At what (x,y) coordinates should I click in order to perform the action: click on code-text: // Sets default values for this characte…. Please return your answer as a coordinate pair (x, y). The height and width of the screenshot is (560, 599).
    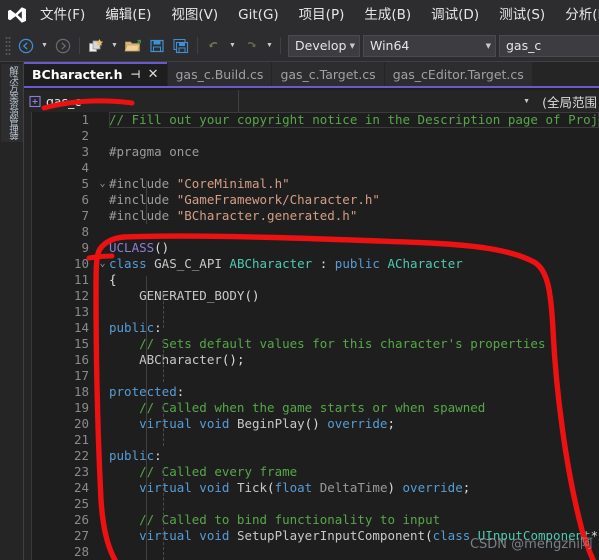
    Looking at the image, I should click on (354, 344).